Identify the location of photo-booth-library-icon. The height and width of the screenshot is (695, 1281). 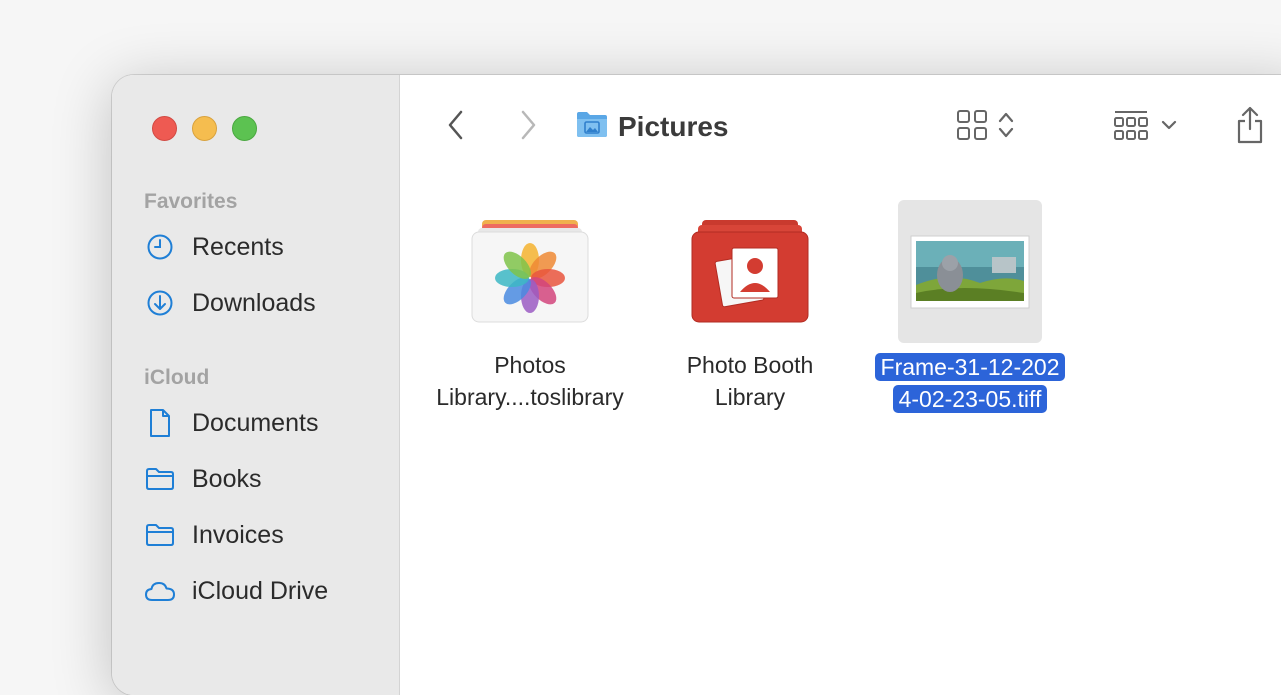
(750, 273).